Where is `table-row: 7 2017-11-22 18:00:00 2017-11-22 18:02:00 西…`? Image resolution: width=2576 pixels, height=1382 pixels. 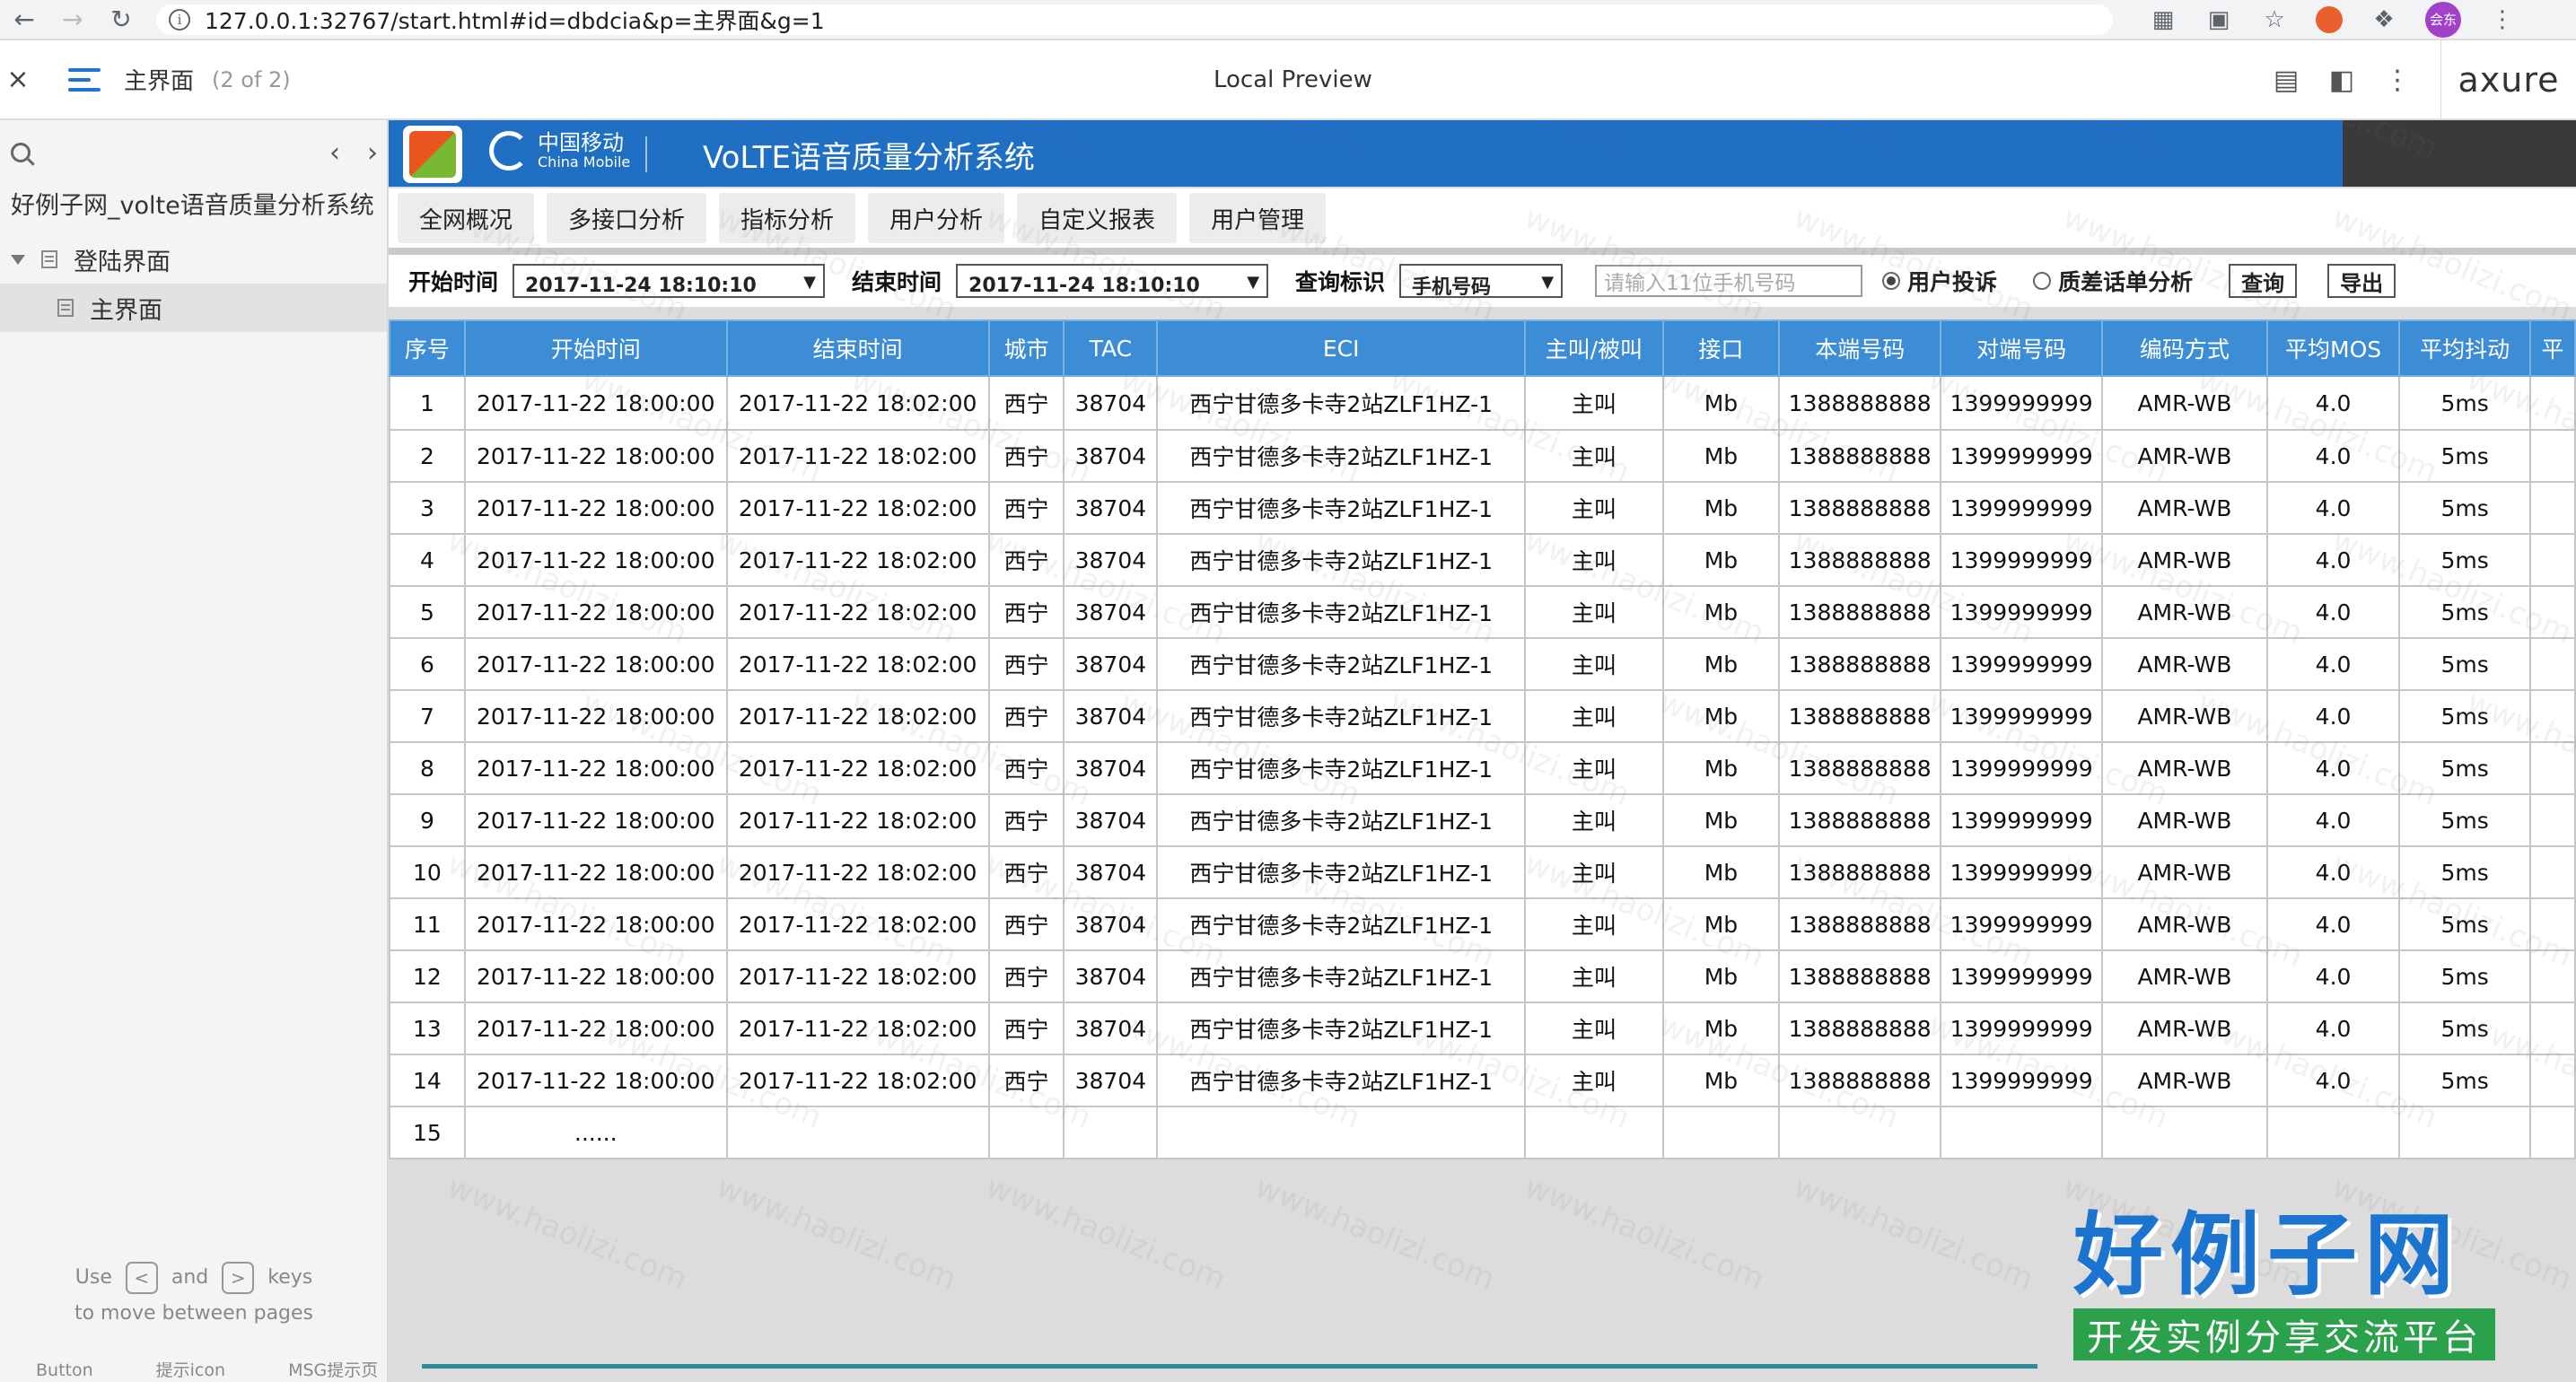
table-row: 7 2017-11-22 18:00:00 2017-11-22 18:02:00 西… is located at coordinates (1482, 716).